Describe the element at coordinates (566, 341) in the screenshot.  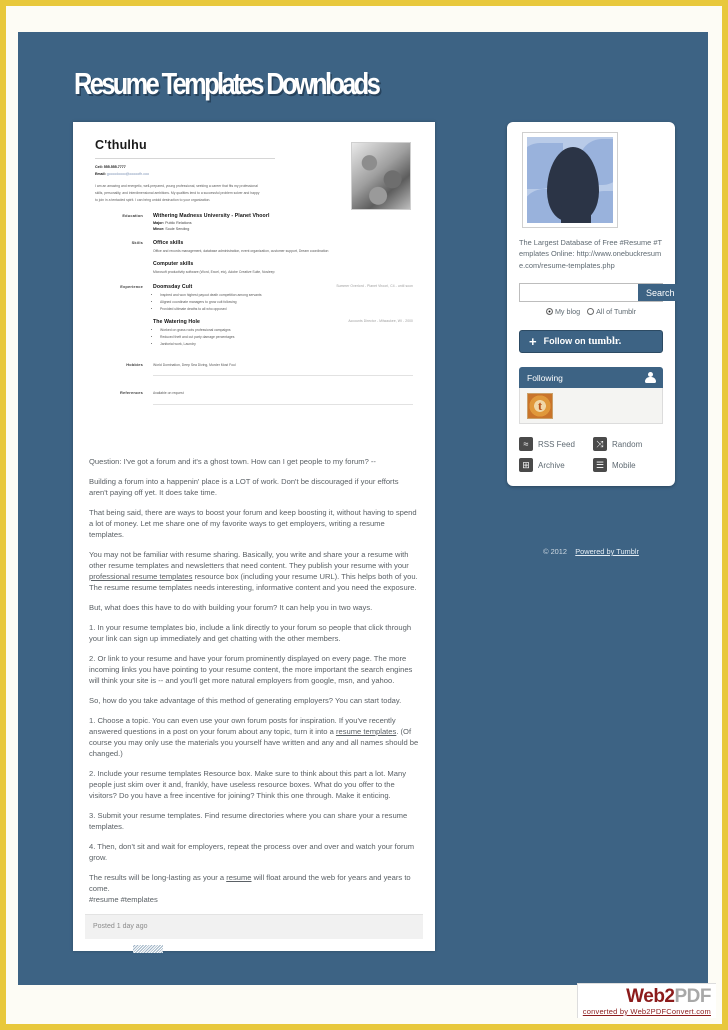
I see `follow-label-text: Follow on` at that location.